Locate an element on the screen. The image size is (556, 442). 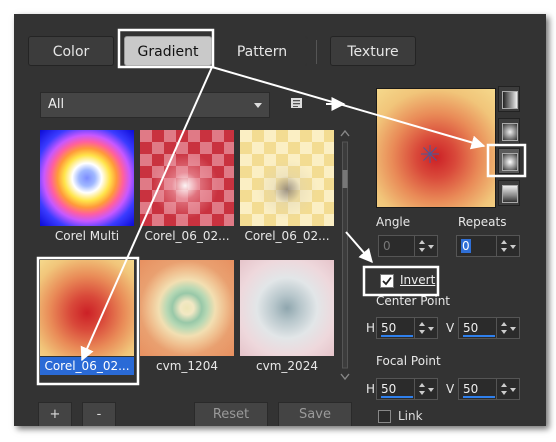
focal-h-value: 50 is located at coordinates (389, 389).